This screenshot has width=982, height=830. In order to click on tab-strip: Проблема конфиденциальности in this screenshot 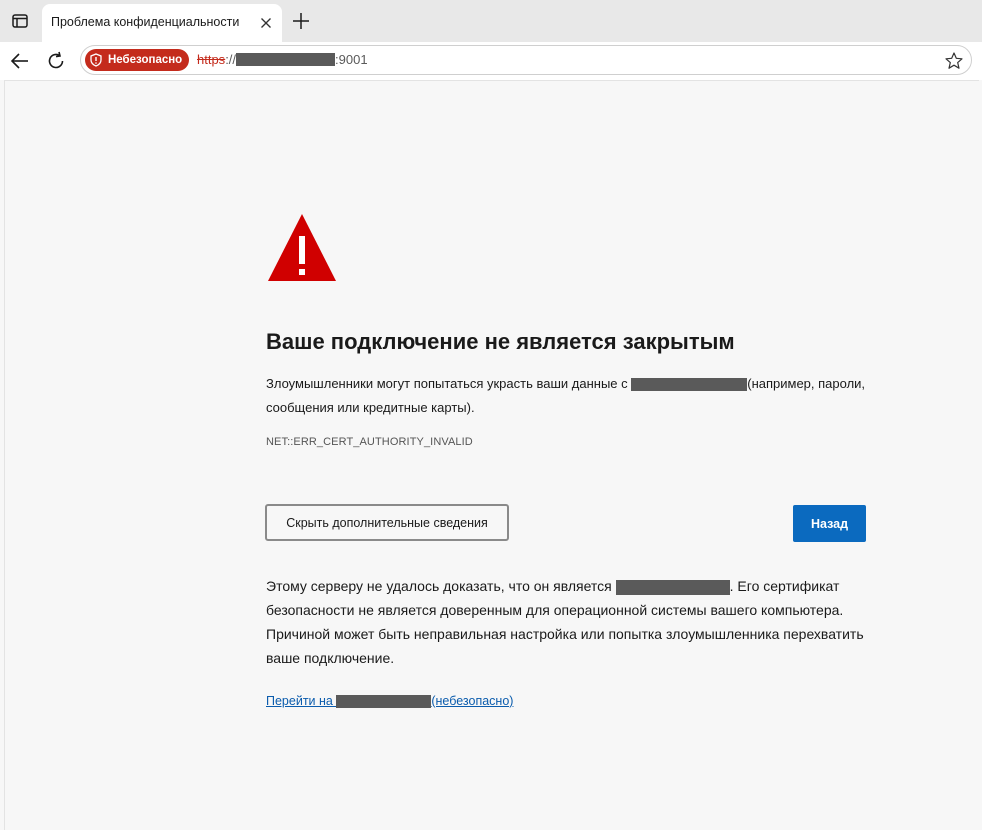, I will do `click(491, 21)`.